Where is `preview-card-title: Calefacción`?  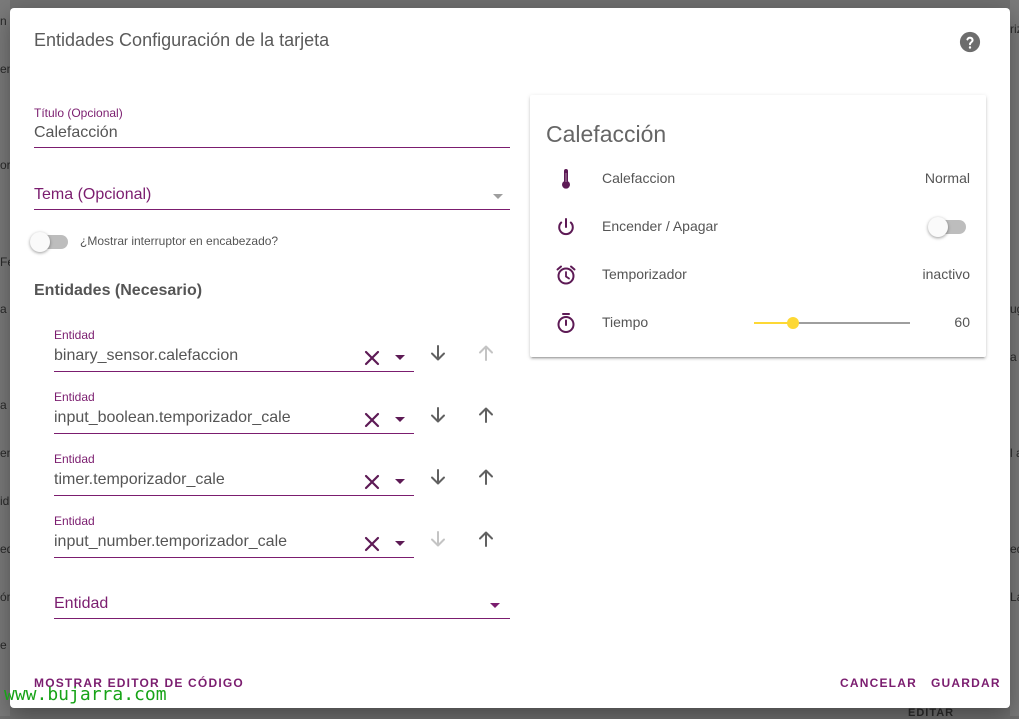
preview-card-title: Calefacción is located at coordinates (606, 134).